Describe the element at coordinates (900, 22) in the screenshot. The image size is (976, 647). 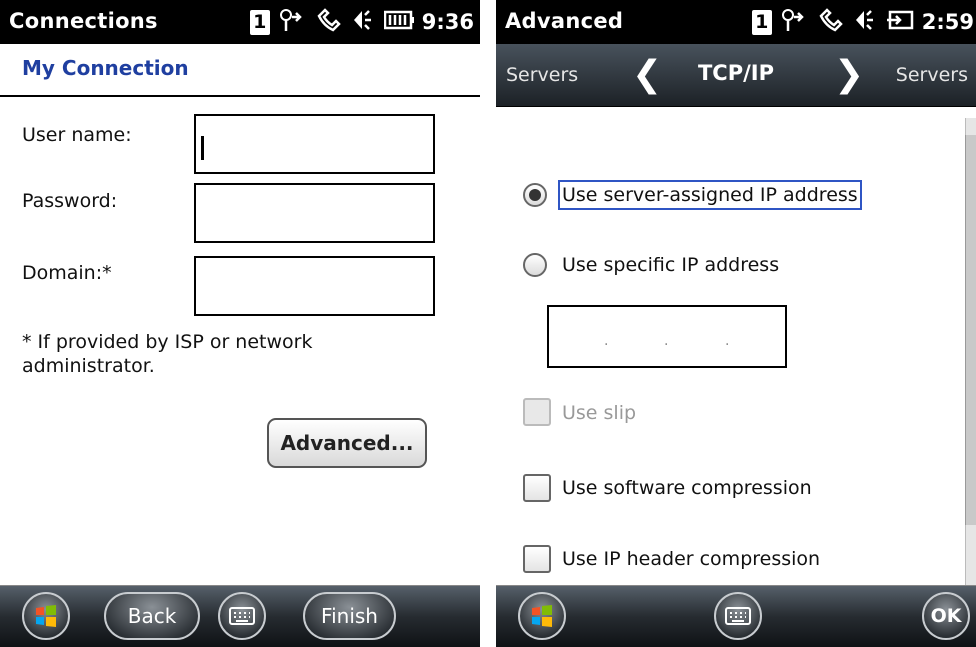
I see `battery-charging-icon` at that location.